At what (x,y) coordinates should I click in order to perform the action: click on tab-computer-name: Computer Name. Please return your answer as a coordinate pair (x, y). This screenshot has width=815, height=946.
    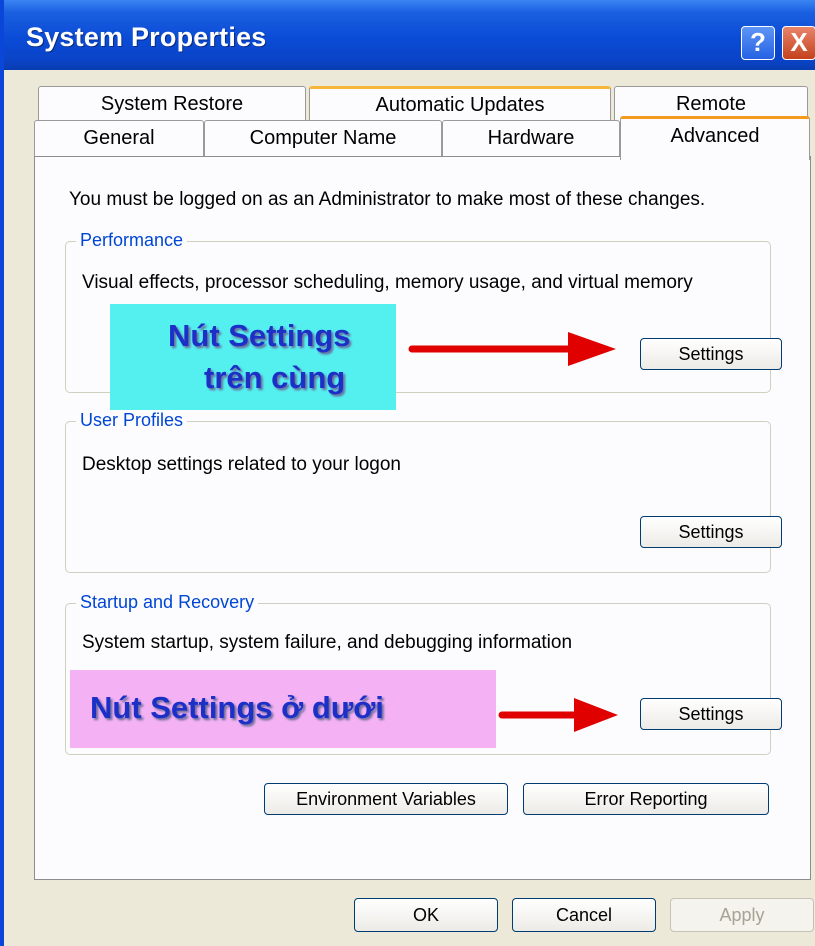
    Looking at the image, I should click on (323, 138).